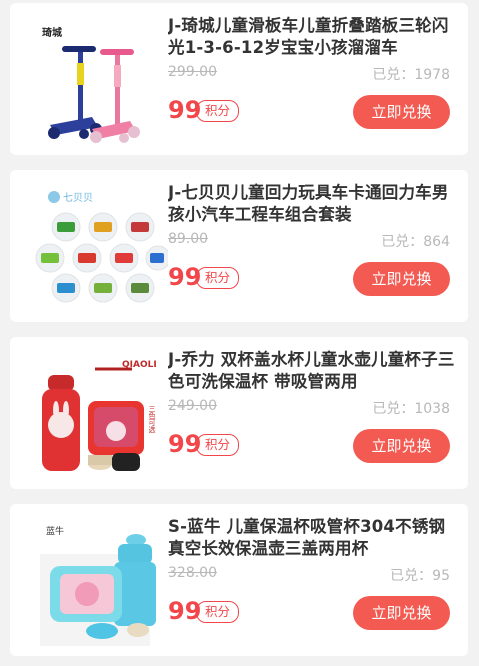 The height and width of the screenshot is (666, 479). Describe the element at coordinates (312, 204) in the screenshot. I see `product-title: J-七贝贝儿童回力玩具车卡通回力车男孩小汽车工程车组合套装` at that location.